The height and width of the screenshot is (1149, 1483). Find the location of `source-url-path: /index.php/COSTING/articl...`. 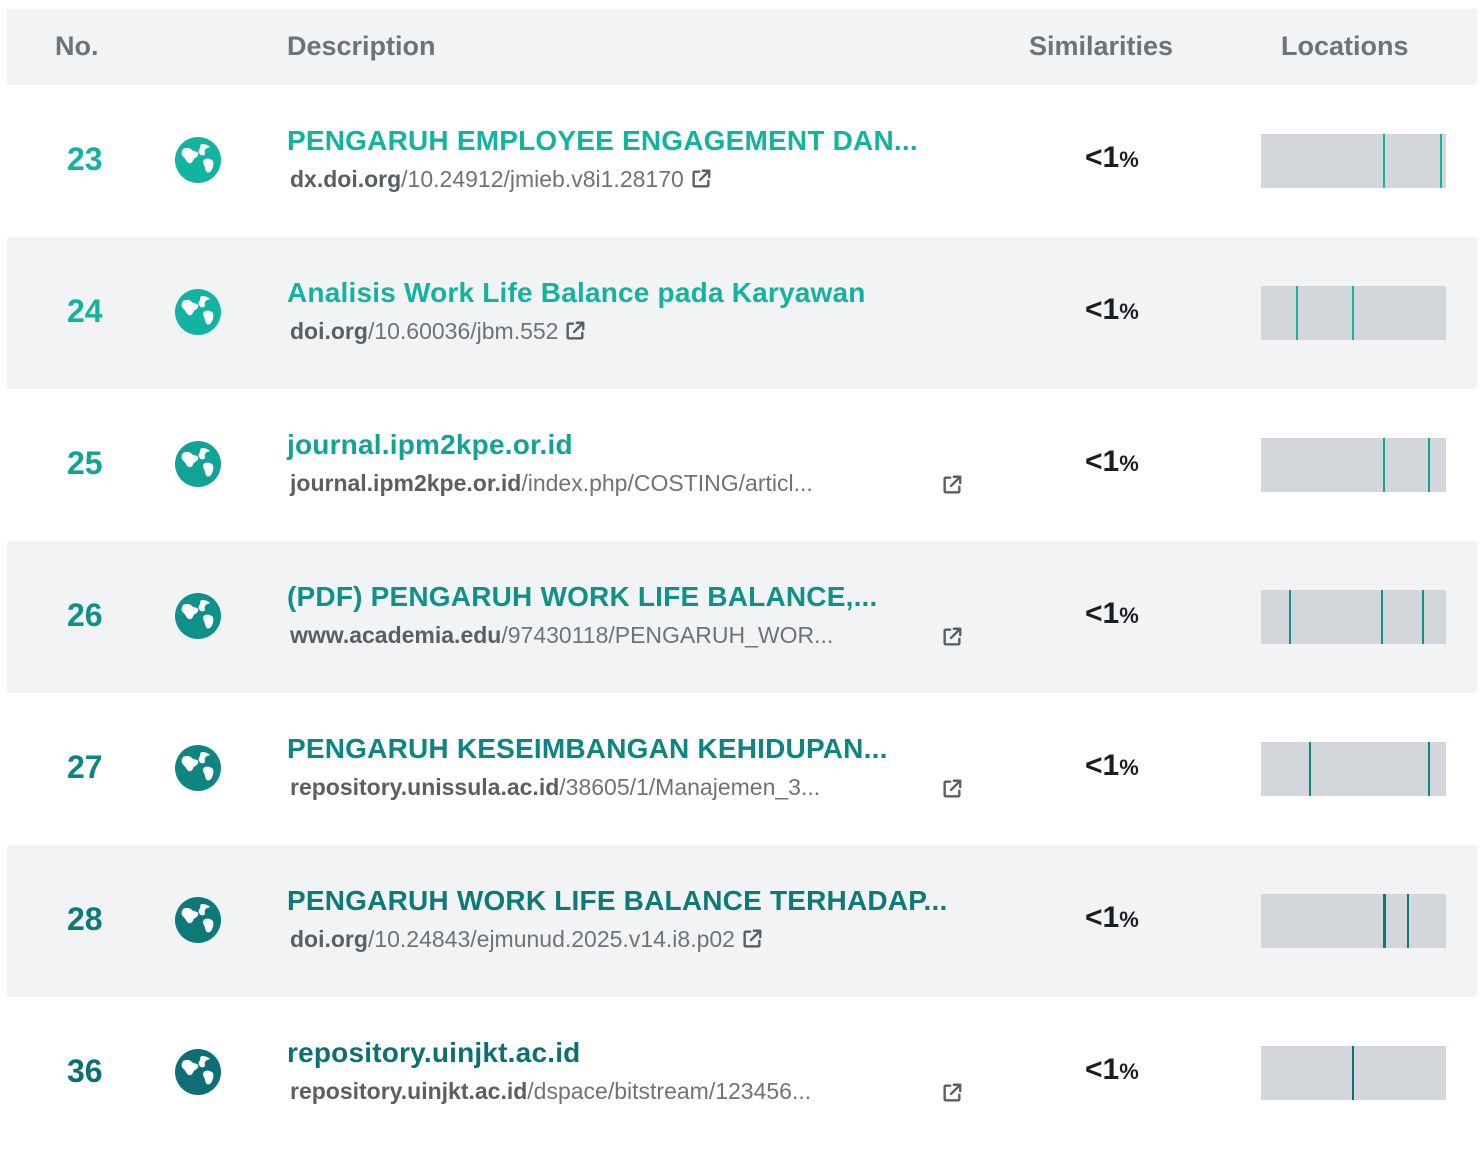

source-url-path: /index.php/COSTING/articl... is located at coordinates (667, 483).